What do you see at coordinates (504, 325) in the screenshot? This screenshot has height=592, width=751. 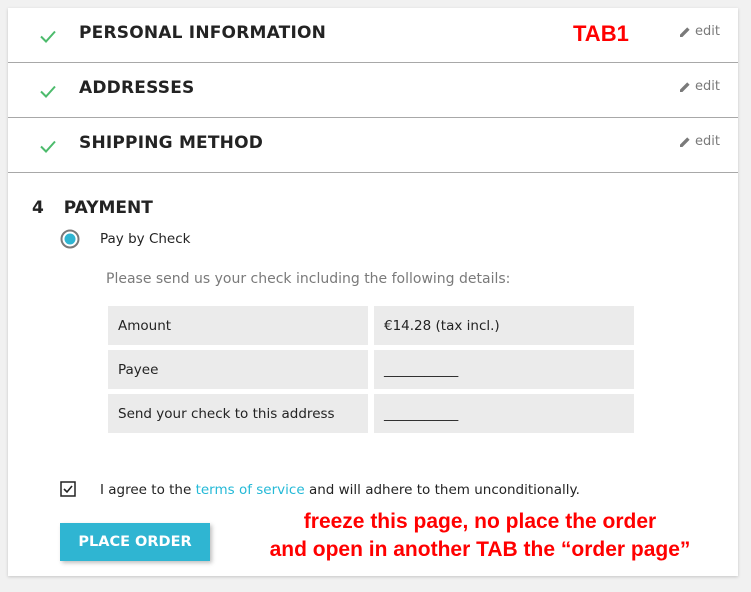 I see `detail-value: €14.28 (tax incl.)` at bounding box center [504, 325].